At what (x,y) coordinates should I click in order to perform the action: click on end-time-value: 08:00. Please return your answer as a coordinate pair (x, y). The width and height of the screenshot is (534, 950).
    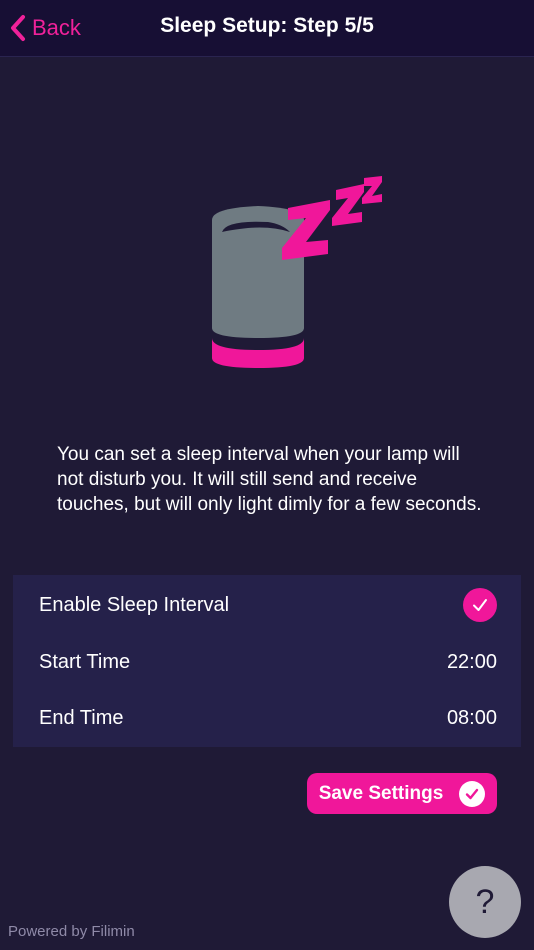
    Looking at the image, I should click on (472, 718).